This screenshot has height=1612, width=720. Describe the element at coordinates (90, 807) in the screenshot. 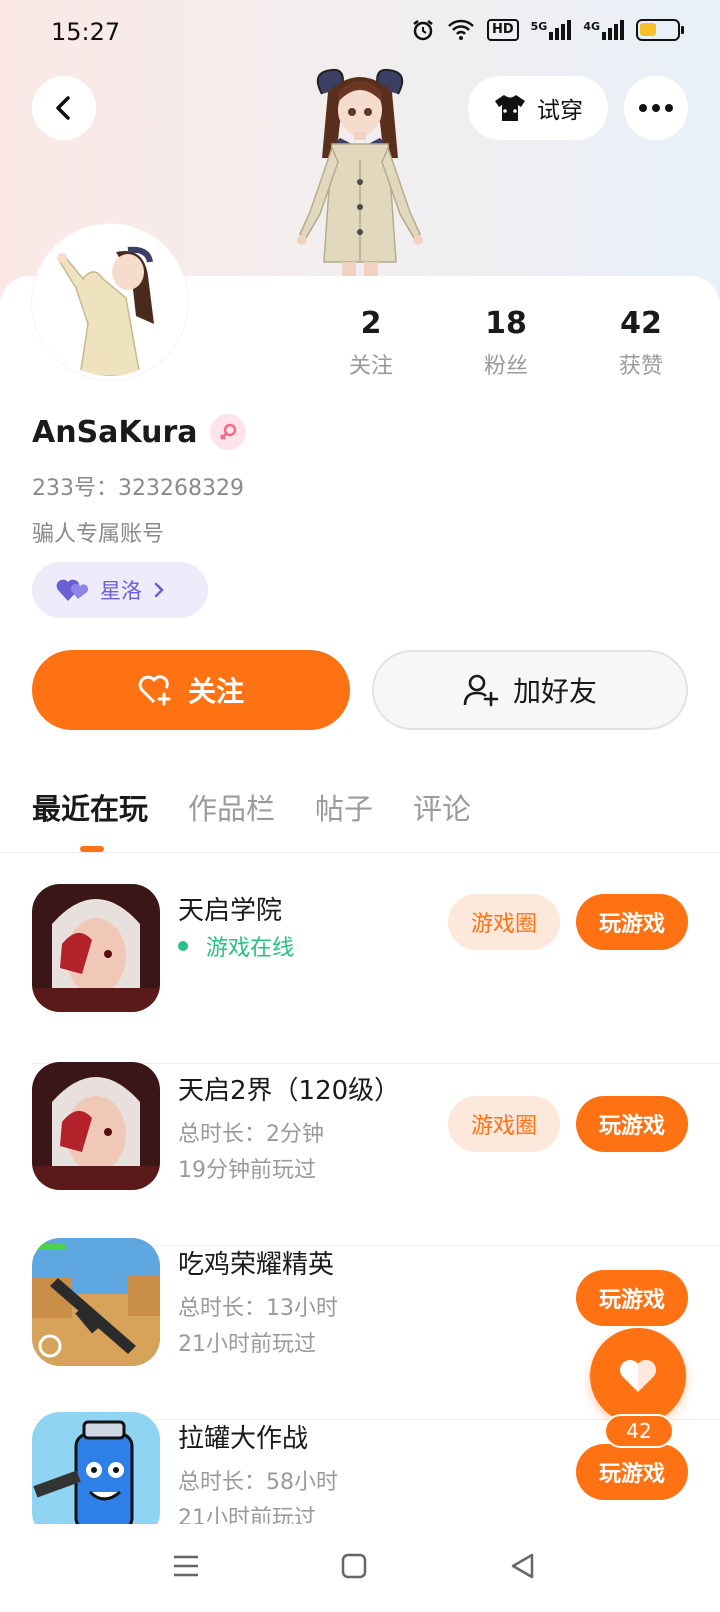

I see `tab-recently-played: 最近在玩` at that location.